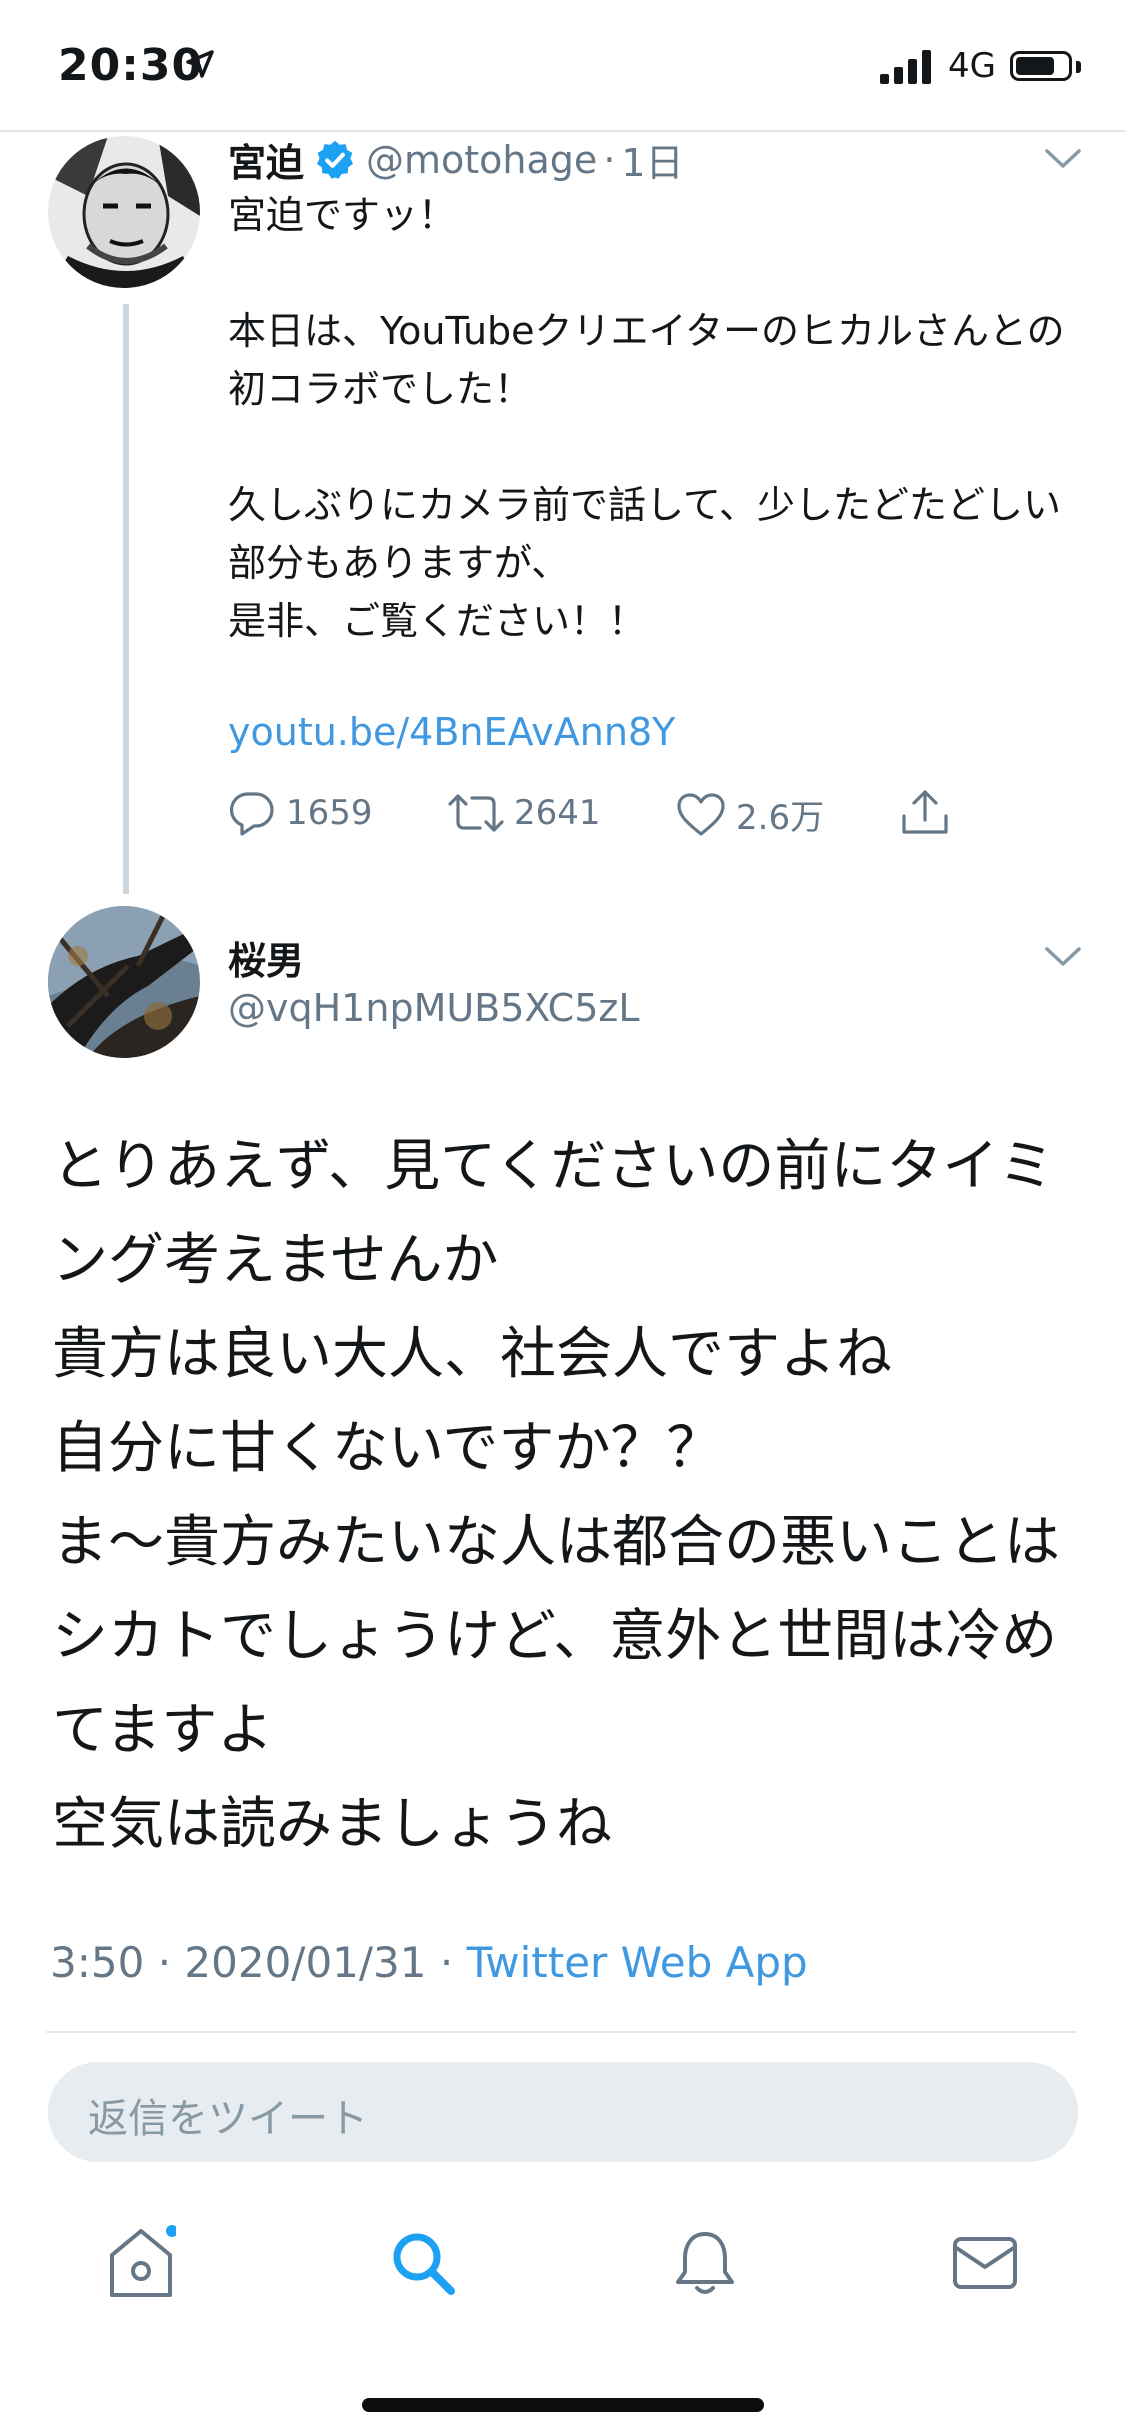  I want to click on author-name: 宮迫, so click(266, 159).